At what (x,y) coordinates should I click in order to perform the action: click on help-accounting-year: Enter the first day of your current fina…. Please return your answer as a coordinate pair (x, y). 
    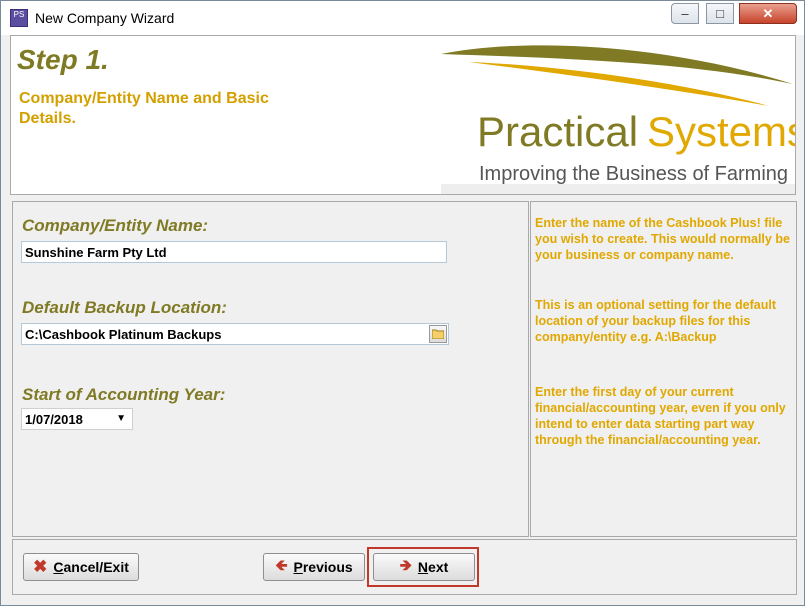
    Looking at the image, I should click on (660, 416).